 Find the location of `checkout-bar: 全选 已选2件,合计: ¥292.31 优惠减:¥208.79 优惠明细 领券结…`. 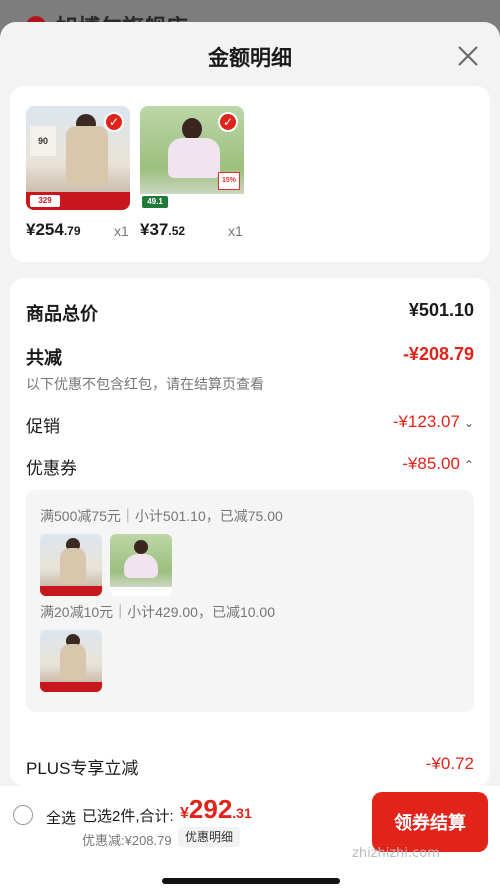

checkout-bar: 全选 已选2件,合计: ¥292.31 优惠减:¥208.79 优惠明细 领券结… is located at coordinates (250, 838).